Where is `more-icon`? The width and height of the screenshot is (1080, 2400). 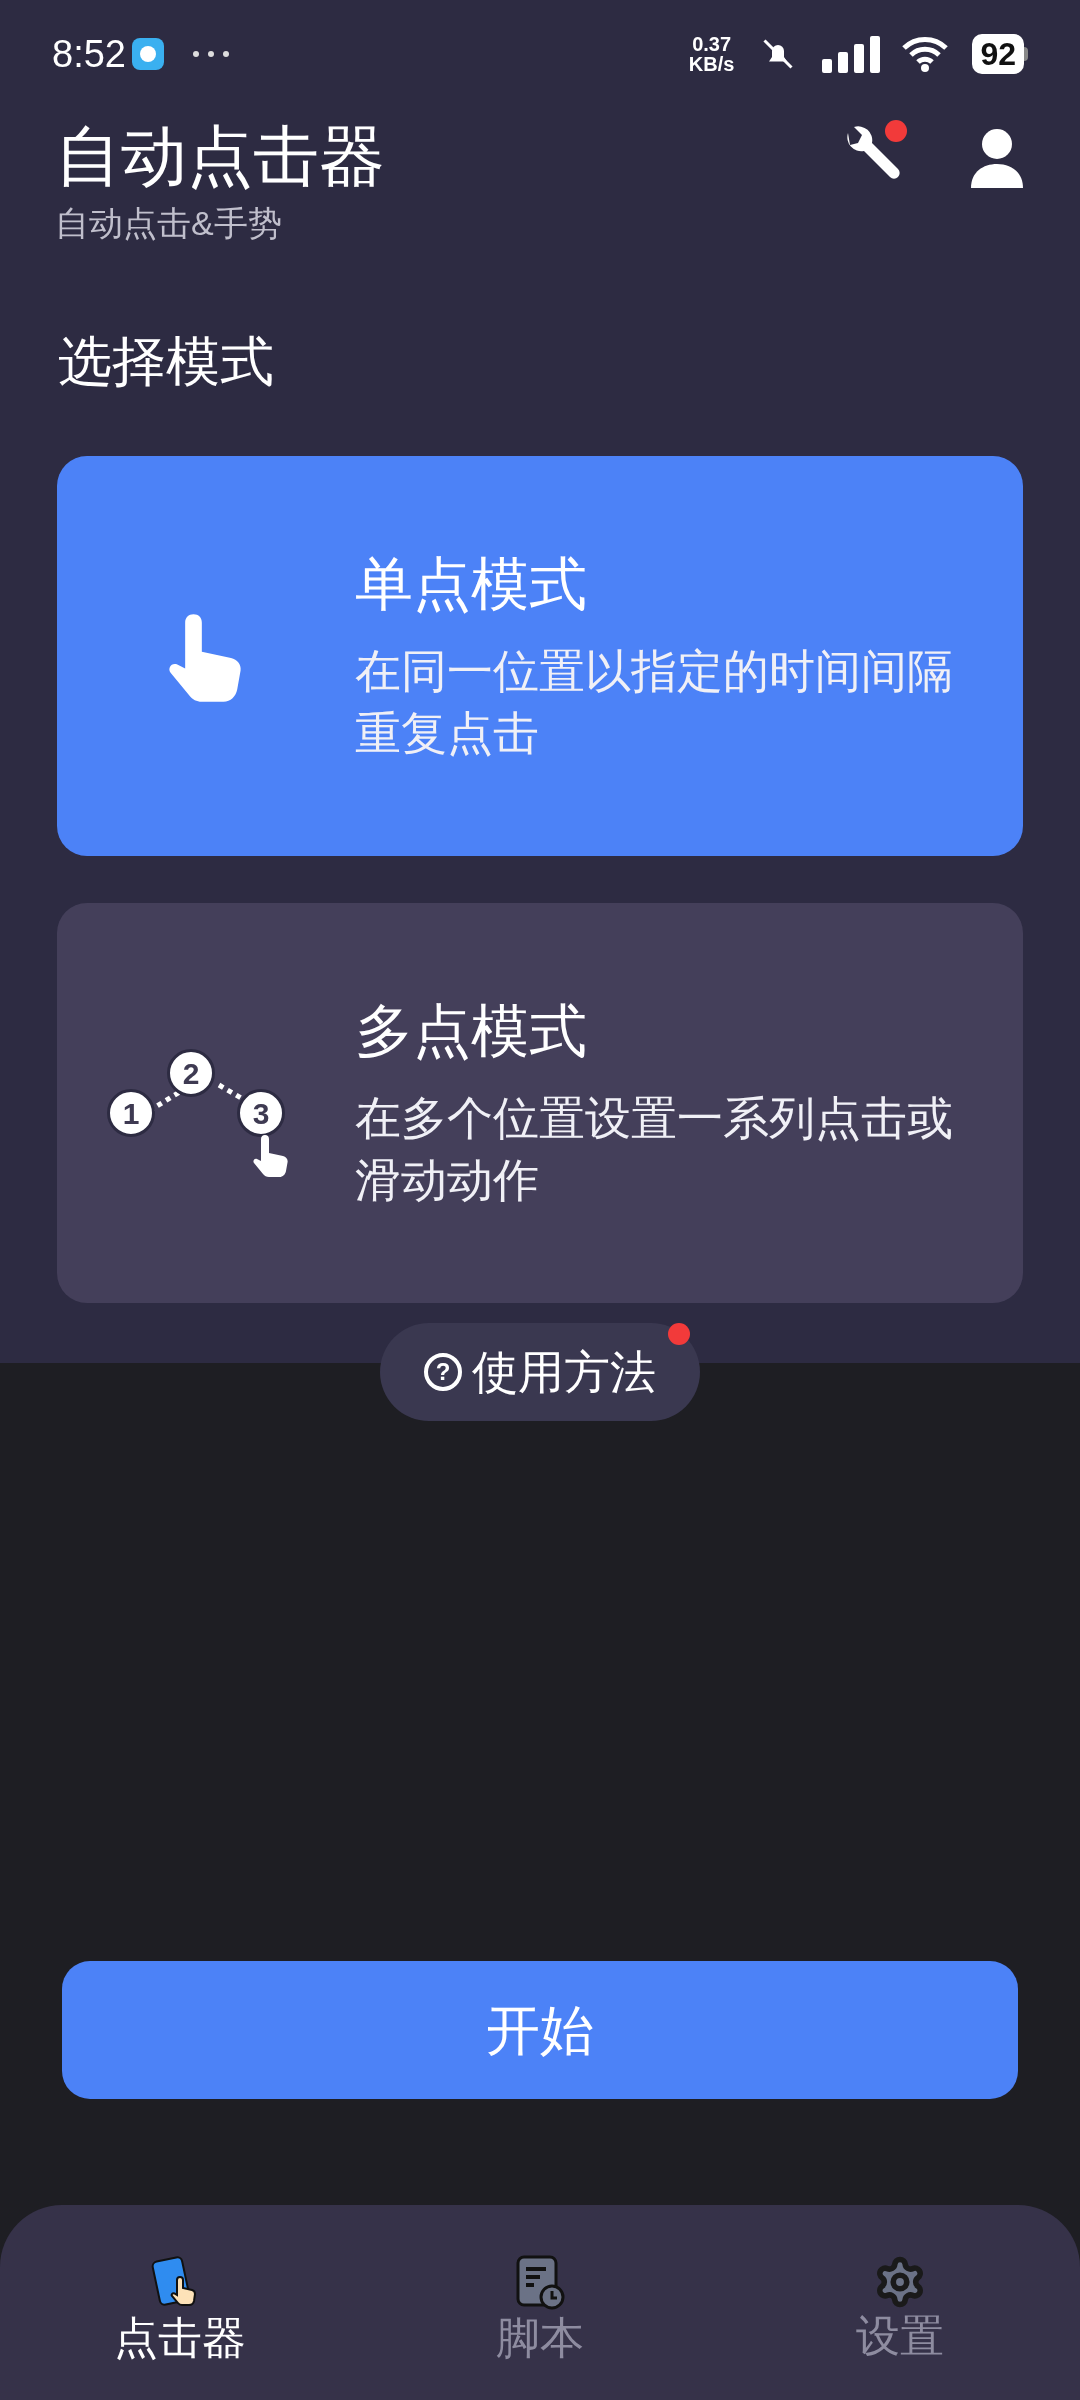 more-icon is located at coordinates (210, 54).